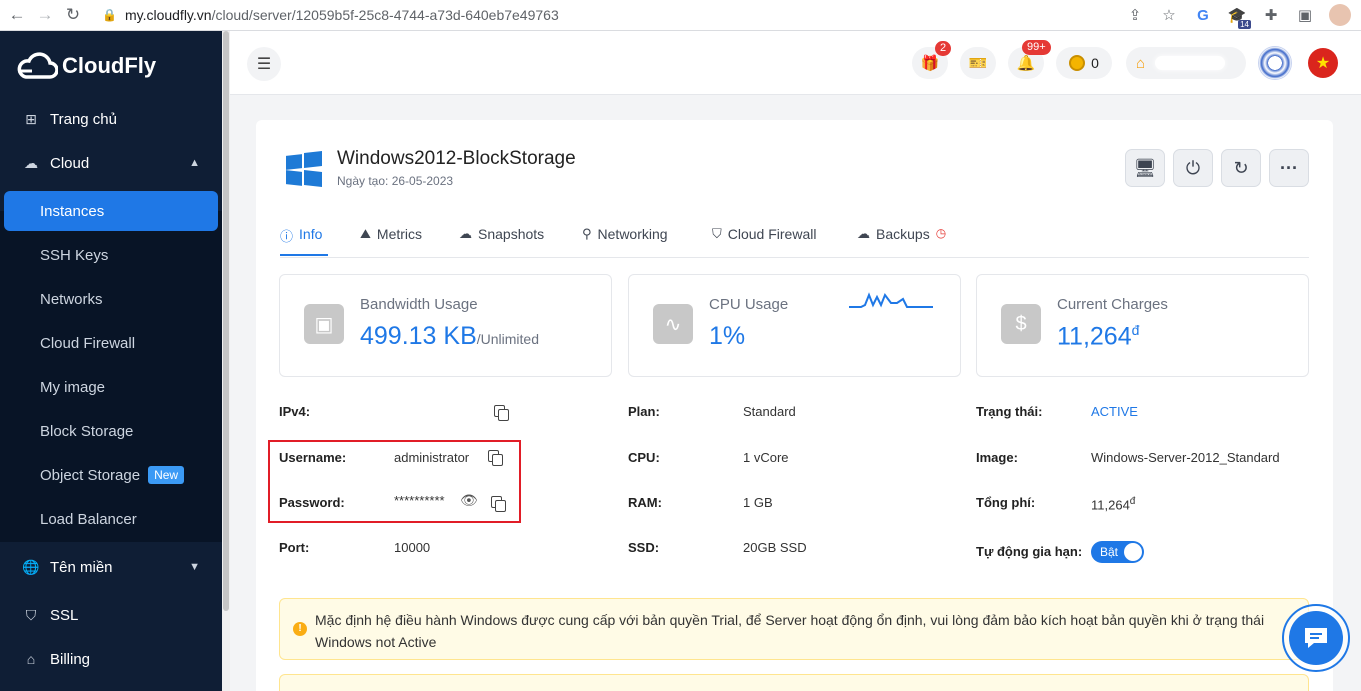  What do you see at coordinates (1340, 15) in the screenshot?
I see `profile-avatar` at bounding box center [1340, 15].